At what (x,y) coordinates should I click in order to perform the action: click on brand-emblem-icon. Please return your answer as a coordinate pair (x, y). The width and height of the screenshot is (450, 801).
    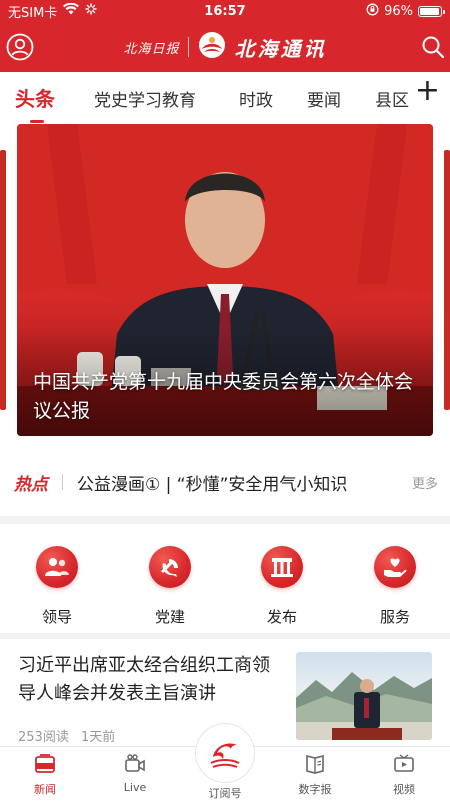
    Looking at the image, I should click on (212, 47).